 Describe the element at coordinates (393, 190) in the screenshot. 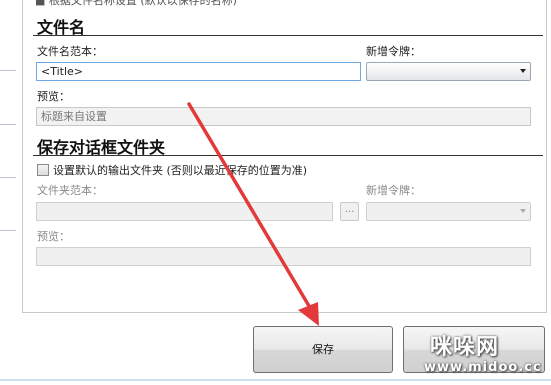

I see `folder-token-label: 新增令牌：` at that location.